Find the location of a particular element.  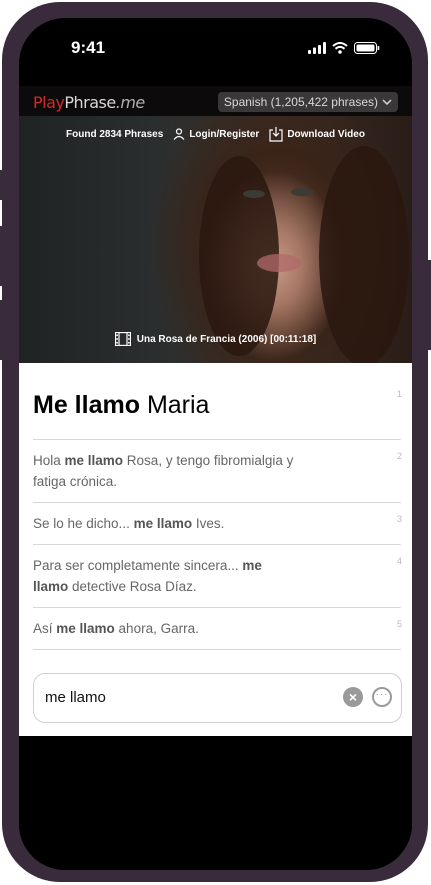

current-phrase-bold: Me llamo is located at coordinates (86, 405).